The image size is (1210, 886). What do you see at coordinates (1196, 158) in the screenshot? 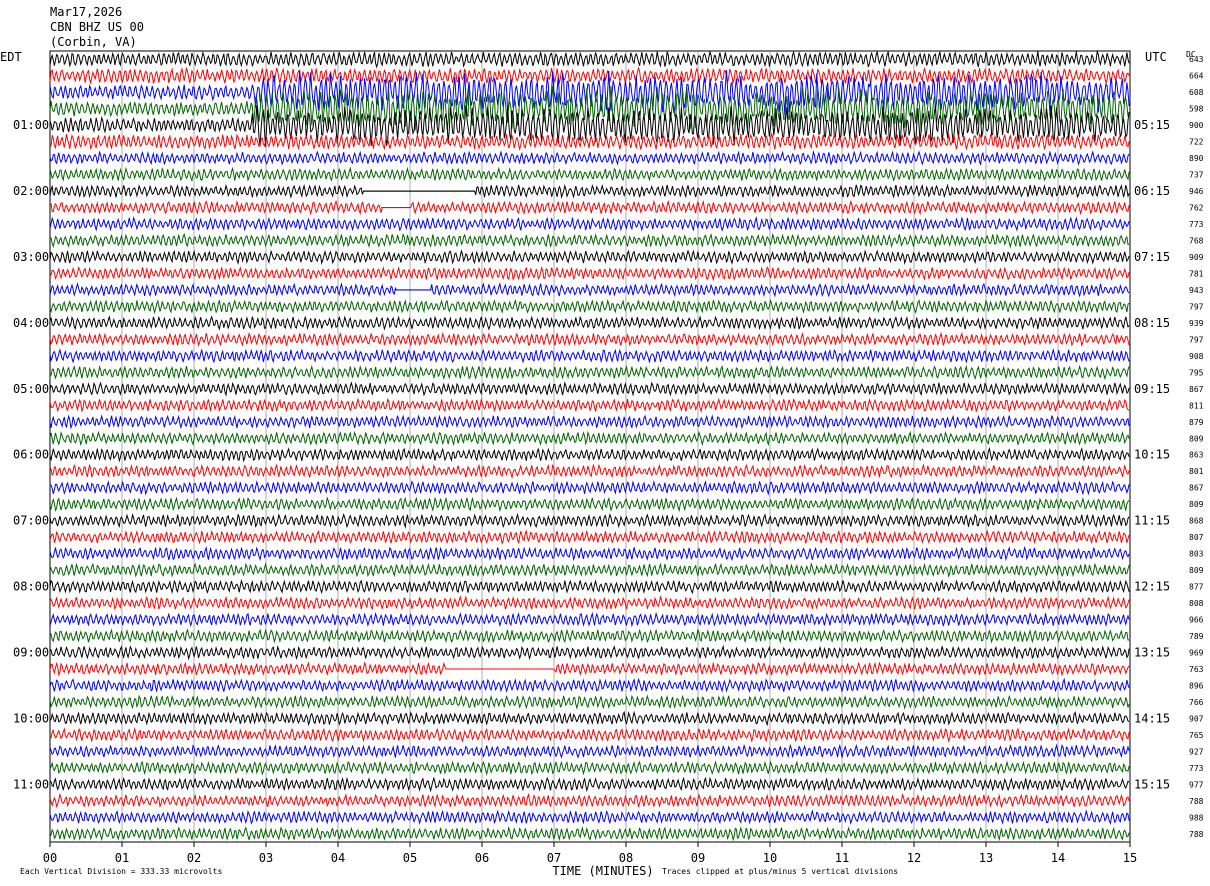
I see `dc-offset-label: 890` at bounding box center [1196, 158].